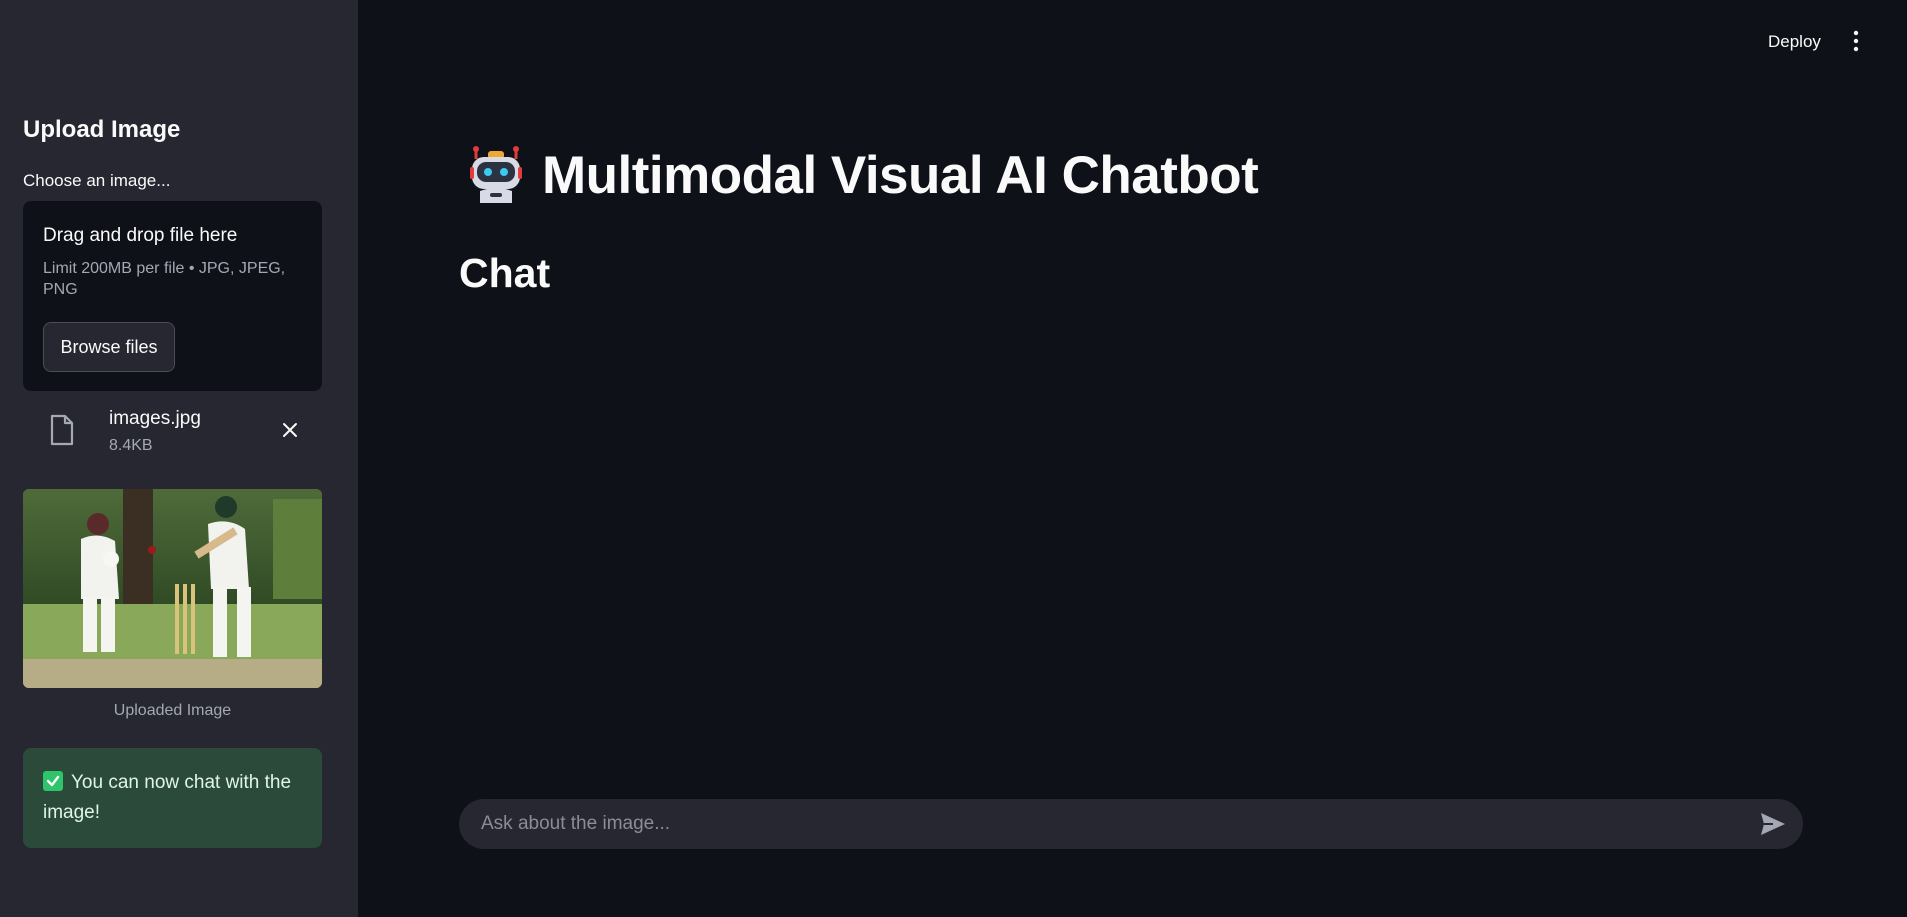  I want to click on file-name: images.jpg, so click(155, 418).